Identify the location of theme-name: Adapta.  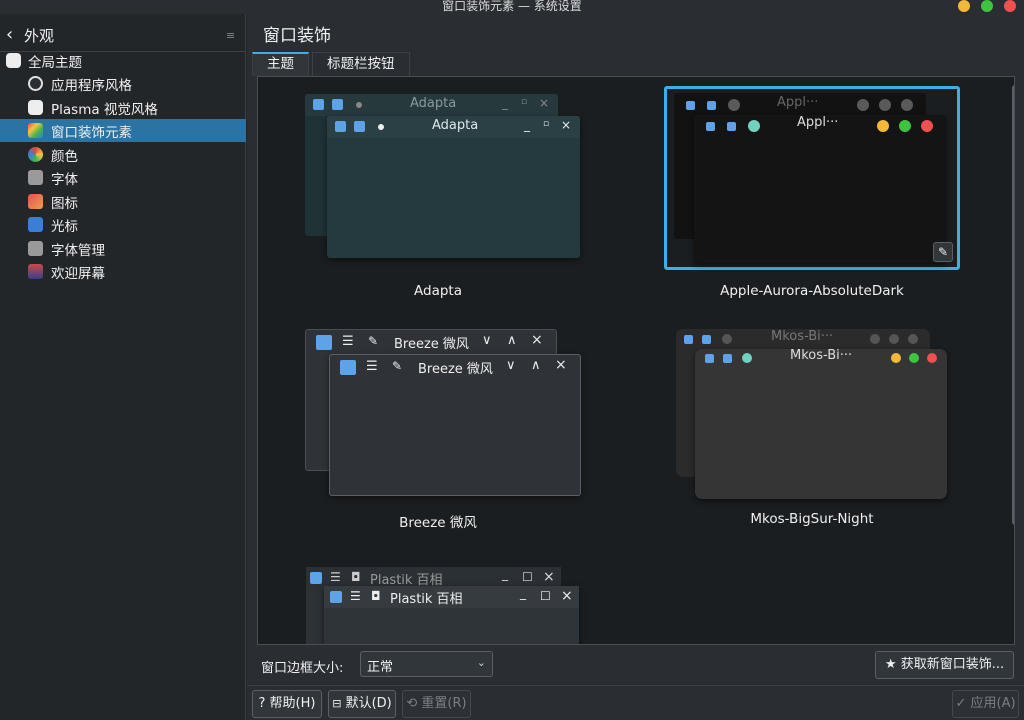
(438, 291).